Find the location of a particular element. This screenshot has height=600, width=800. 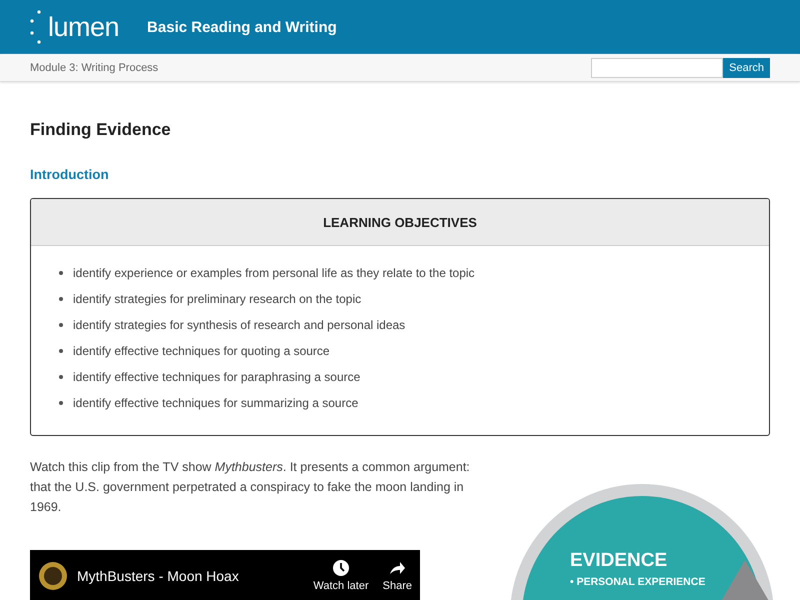

logo-text: lumen is located at coordinates (84, 27).